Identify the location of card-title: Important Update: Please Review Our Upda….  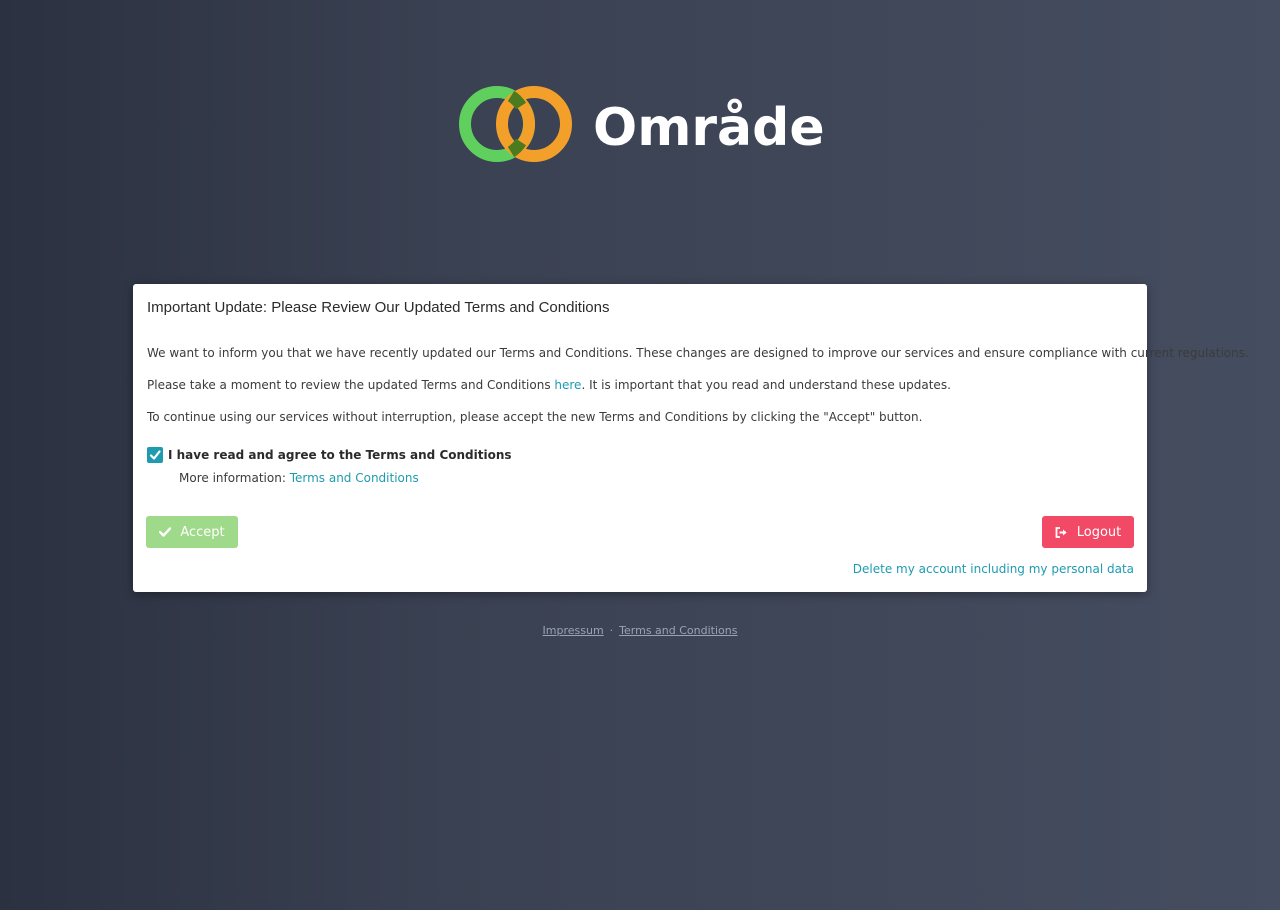
(378, 307).